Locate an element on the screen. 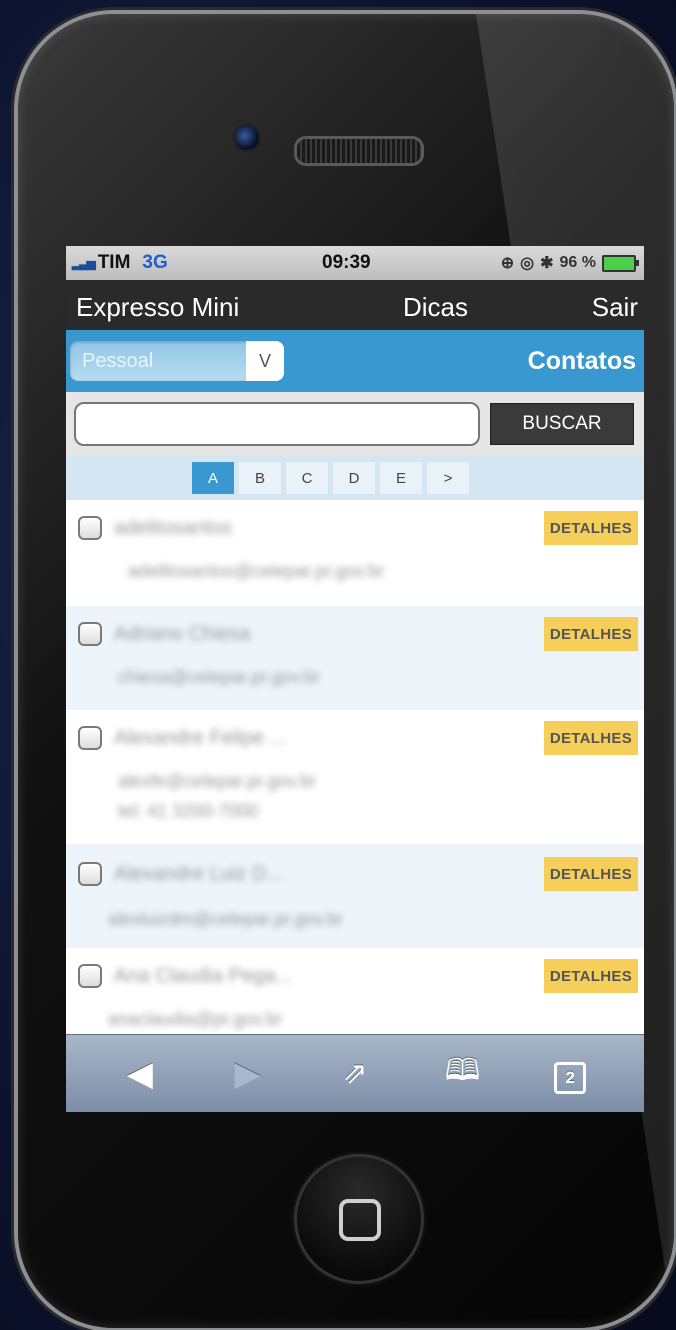 This screenshot has height=1330, width=676. search-bar: BUSCAR is located at coordinates (355, 424).